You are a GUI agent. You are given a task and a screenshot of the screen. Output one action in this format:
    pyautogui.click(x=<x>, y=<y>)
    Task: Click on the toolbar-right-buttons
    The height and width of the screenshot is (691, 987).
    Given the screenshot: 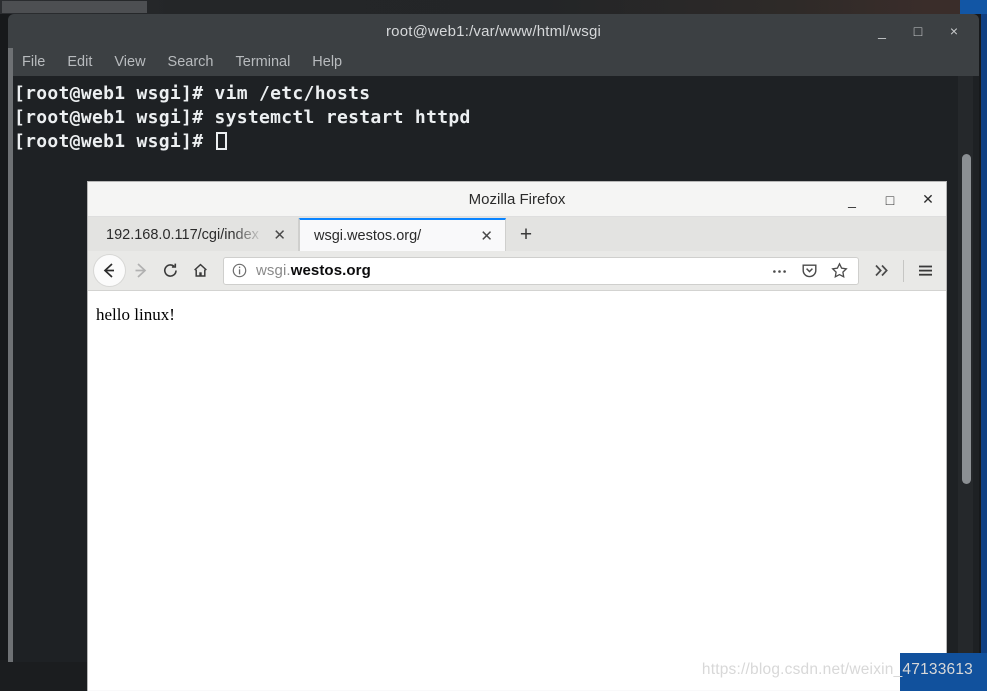 What is the action you would take?
    pyautogui.click(x=903, y=271)
    